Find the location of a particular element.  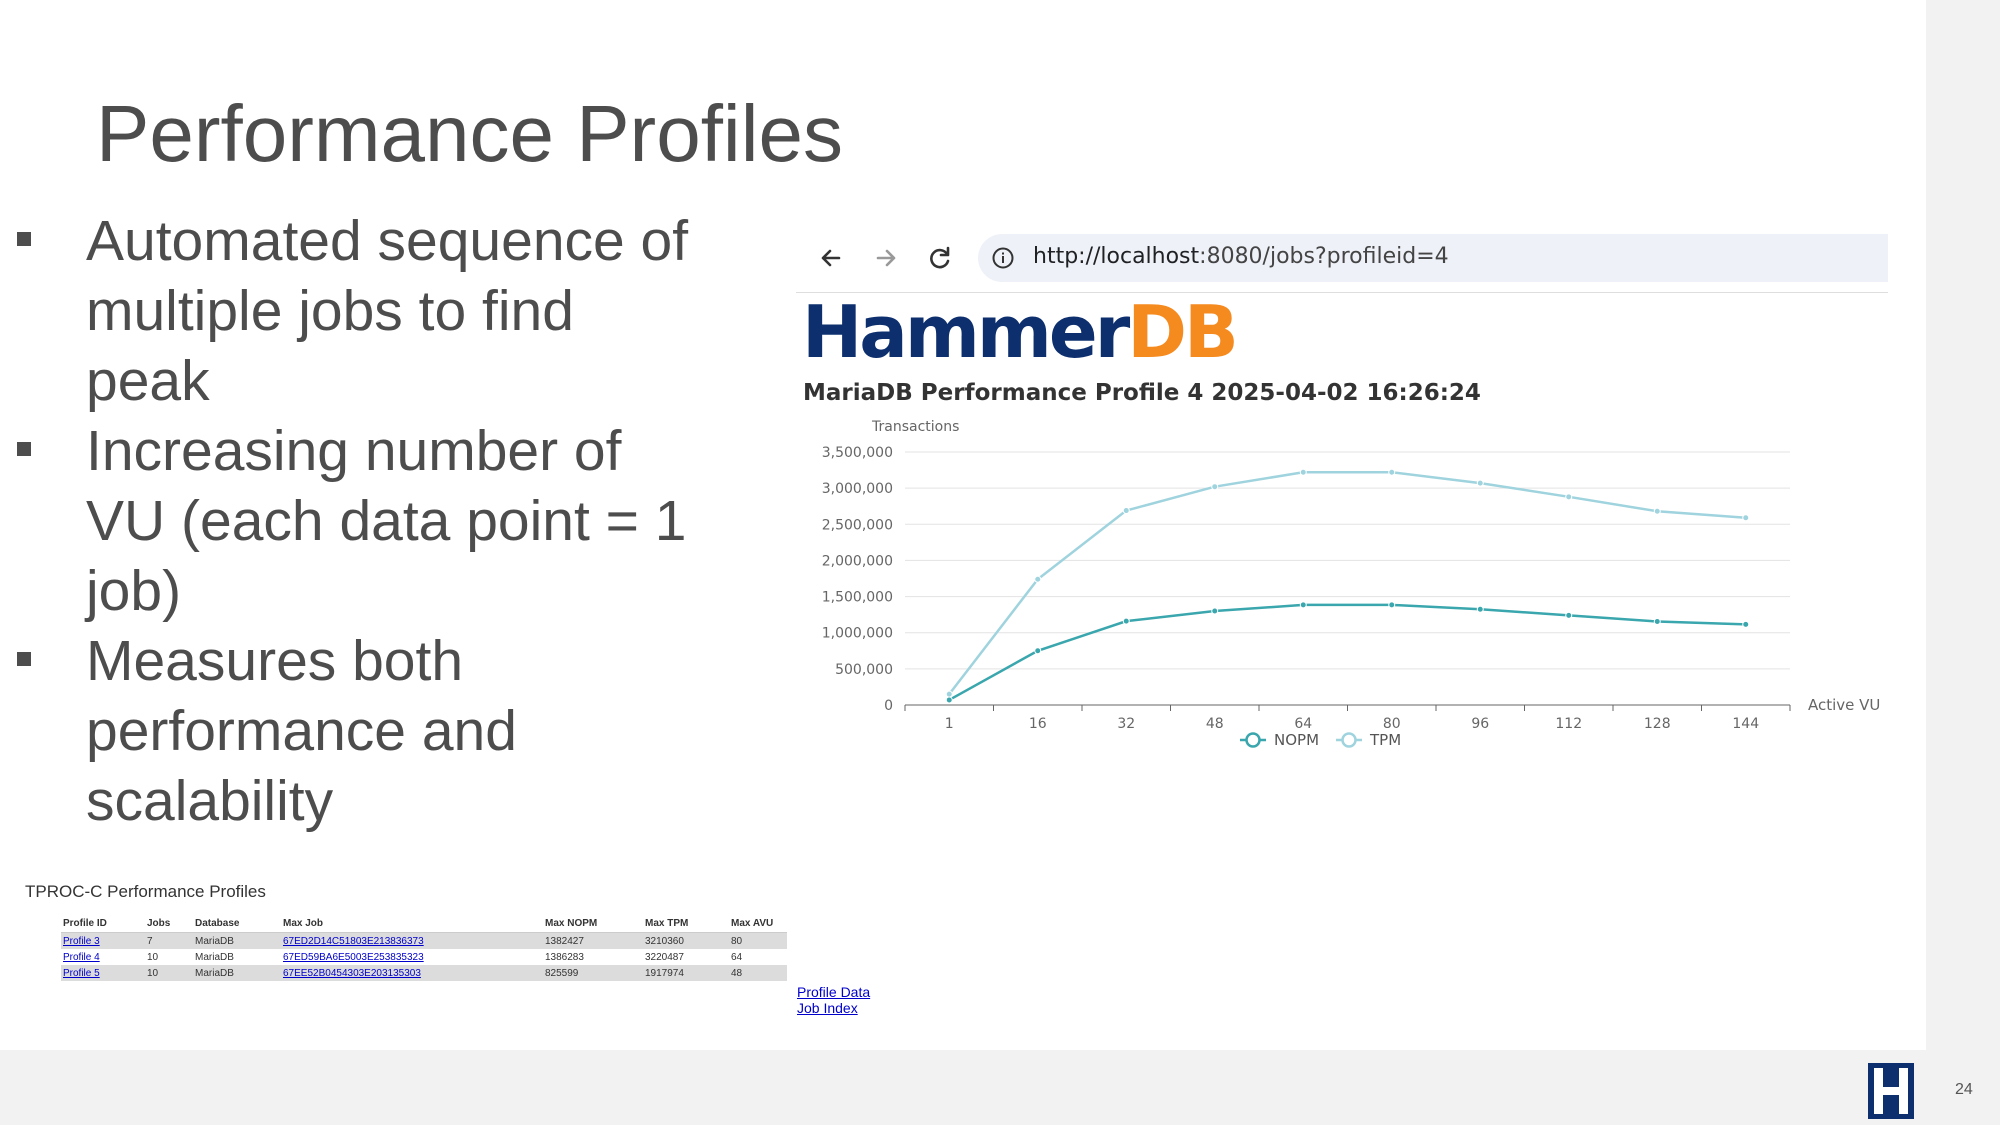

job-link: 67ED59BA6E5003E253835323 is located at coordinates (353, 957).